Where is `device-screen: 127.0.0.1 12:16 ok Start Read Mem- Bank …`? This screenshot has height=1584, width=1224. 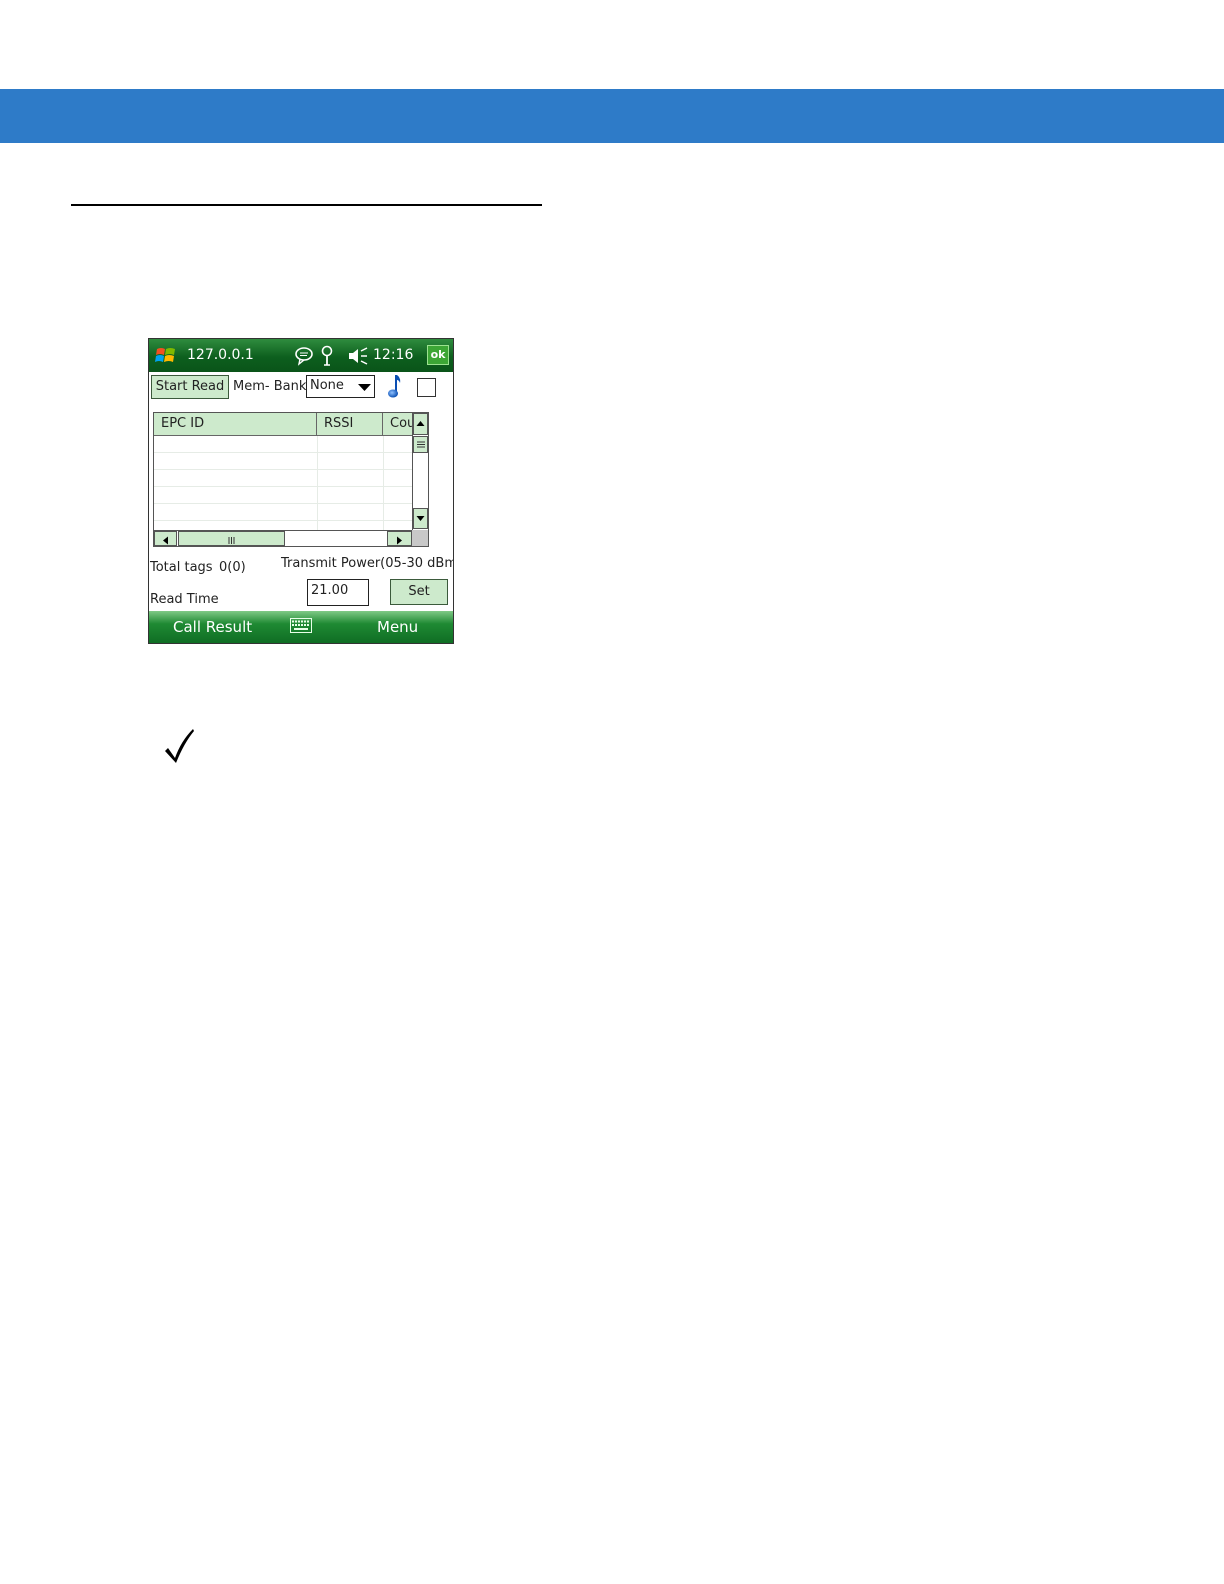
device-screen: 127.0.0.1 12:16 ok Start Read Mem- Bank … is located at coordinates (301, 491).